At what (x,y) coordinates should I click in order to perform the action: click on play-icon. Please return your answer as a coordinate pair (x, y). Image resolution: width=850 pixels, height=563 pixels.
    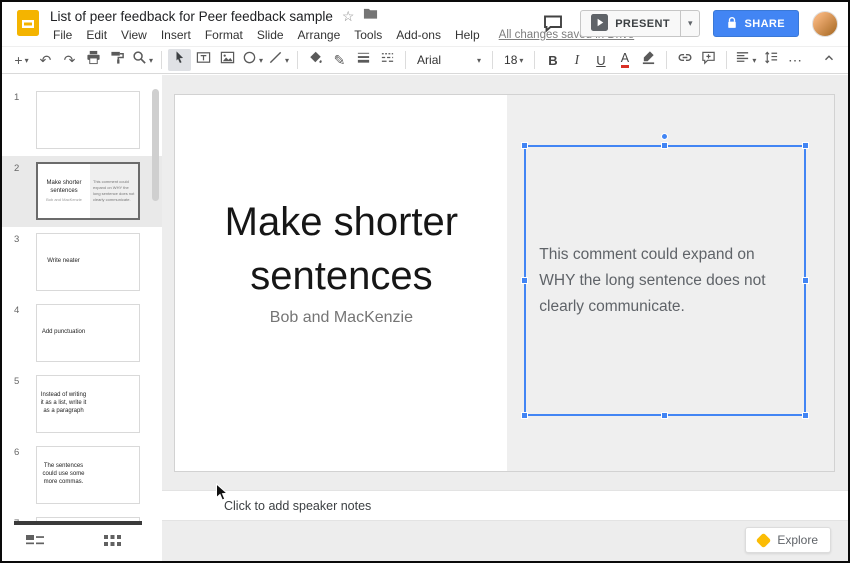
    Looking at the image, I should click on (600, 23).